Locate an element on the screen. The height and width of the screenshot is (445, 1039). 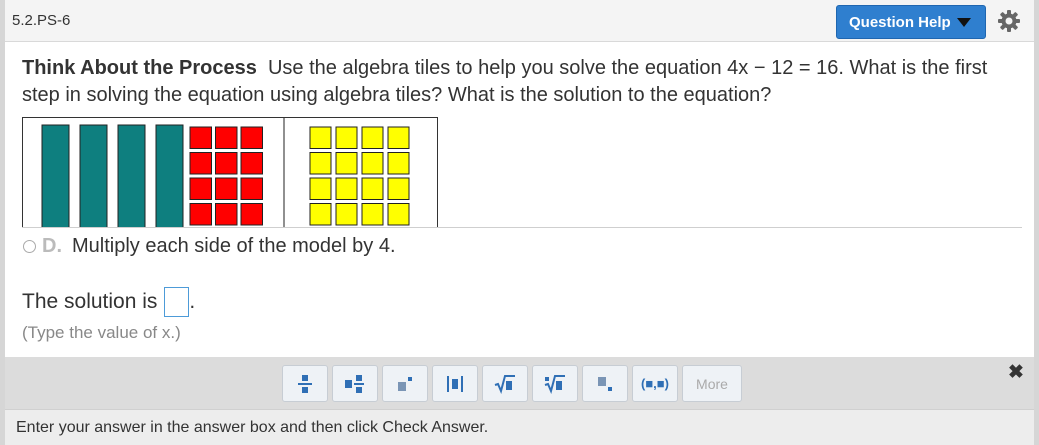
question-id: 5.2.PS-6 is located at coordinates (41, 20).